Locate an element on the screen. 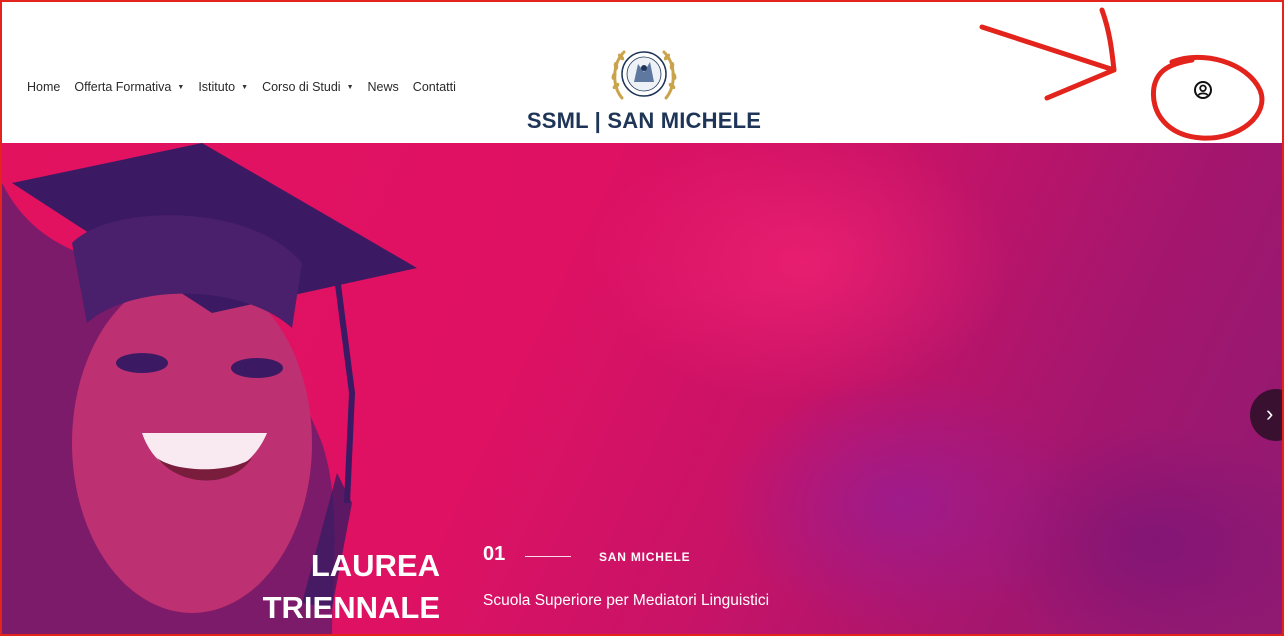 The height and width of the screenshot is (638, 1286). nav-item-label: Contatti is located at coordinates (434, 87).